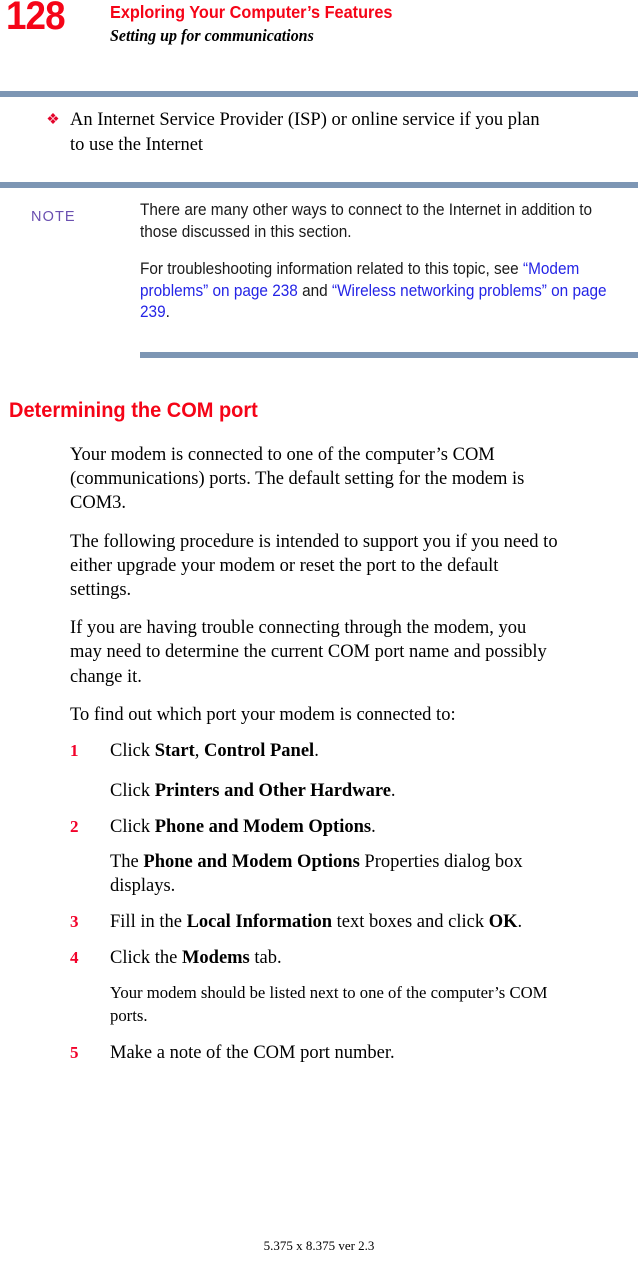 This screenshot has width=638, height=1271. What do you see at coordinates (74, 922) in the screenshot?
I see `step-number: 3` at bounding box center [74, 922].